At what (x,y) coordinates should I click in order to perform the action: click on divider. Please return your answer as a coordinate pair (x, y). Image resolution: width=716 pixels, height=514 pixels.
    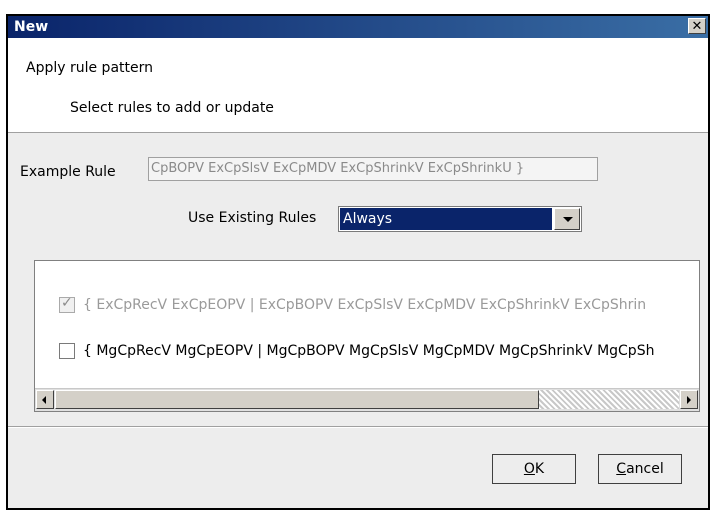
    Looking at the image, I should click on (358, 427).